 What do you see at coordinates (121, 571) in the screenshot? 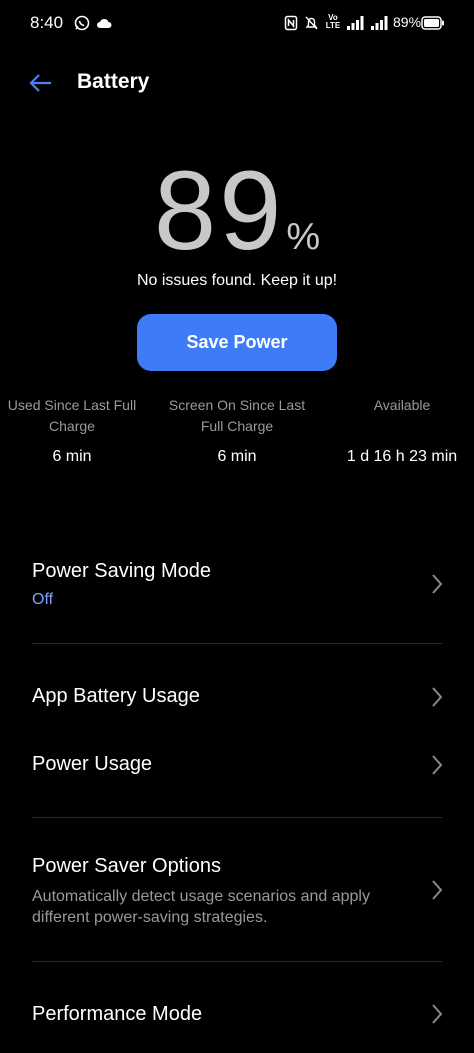
I see `power-saving-mode-title: Power Saving Mode` at bounding box center [121, 571].